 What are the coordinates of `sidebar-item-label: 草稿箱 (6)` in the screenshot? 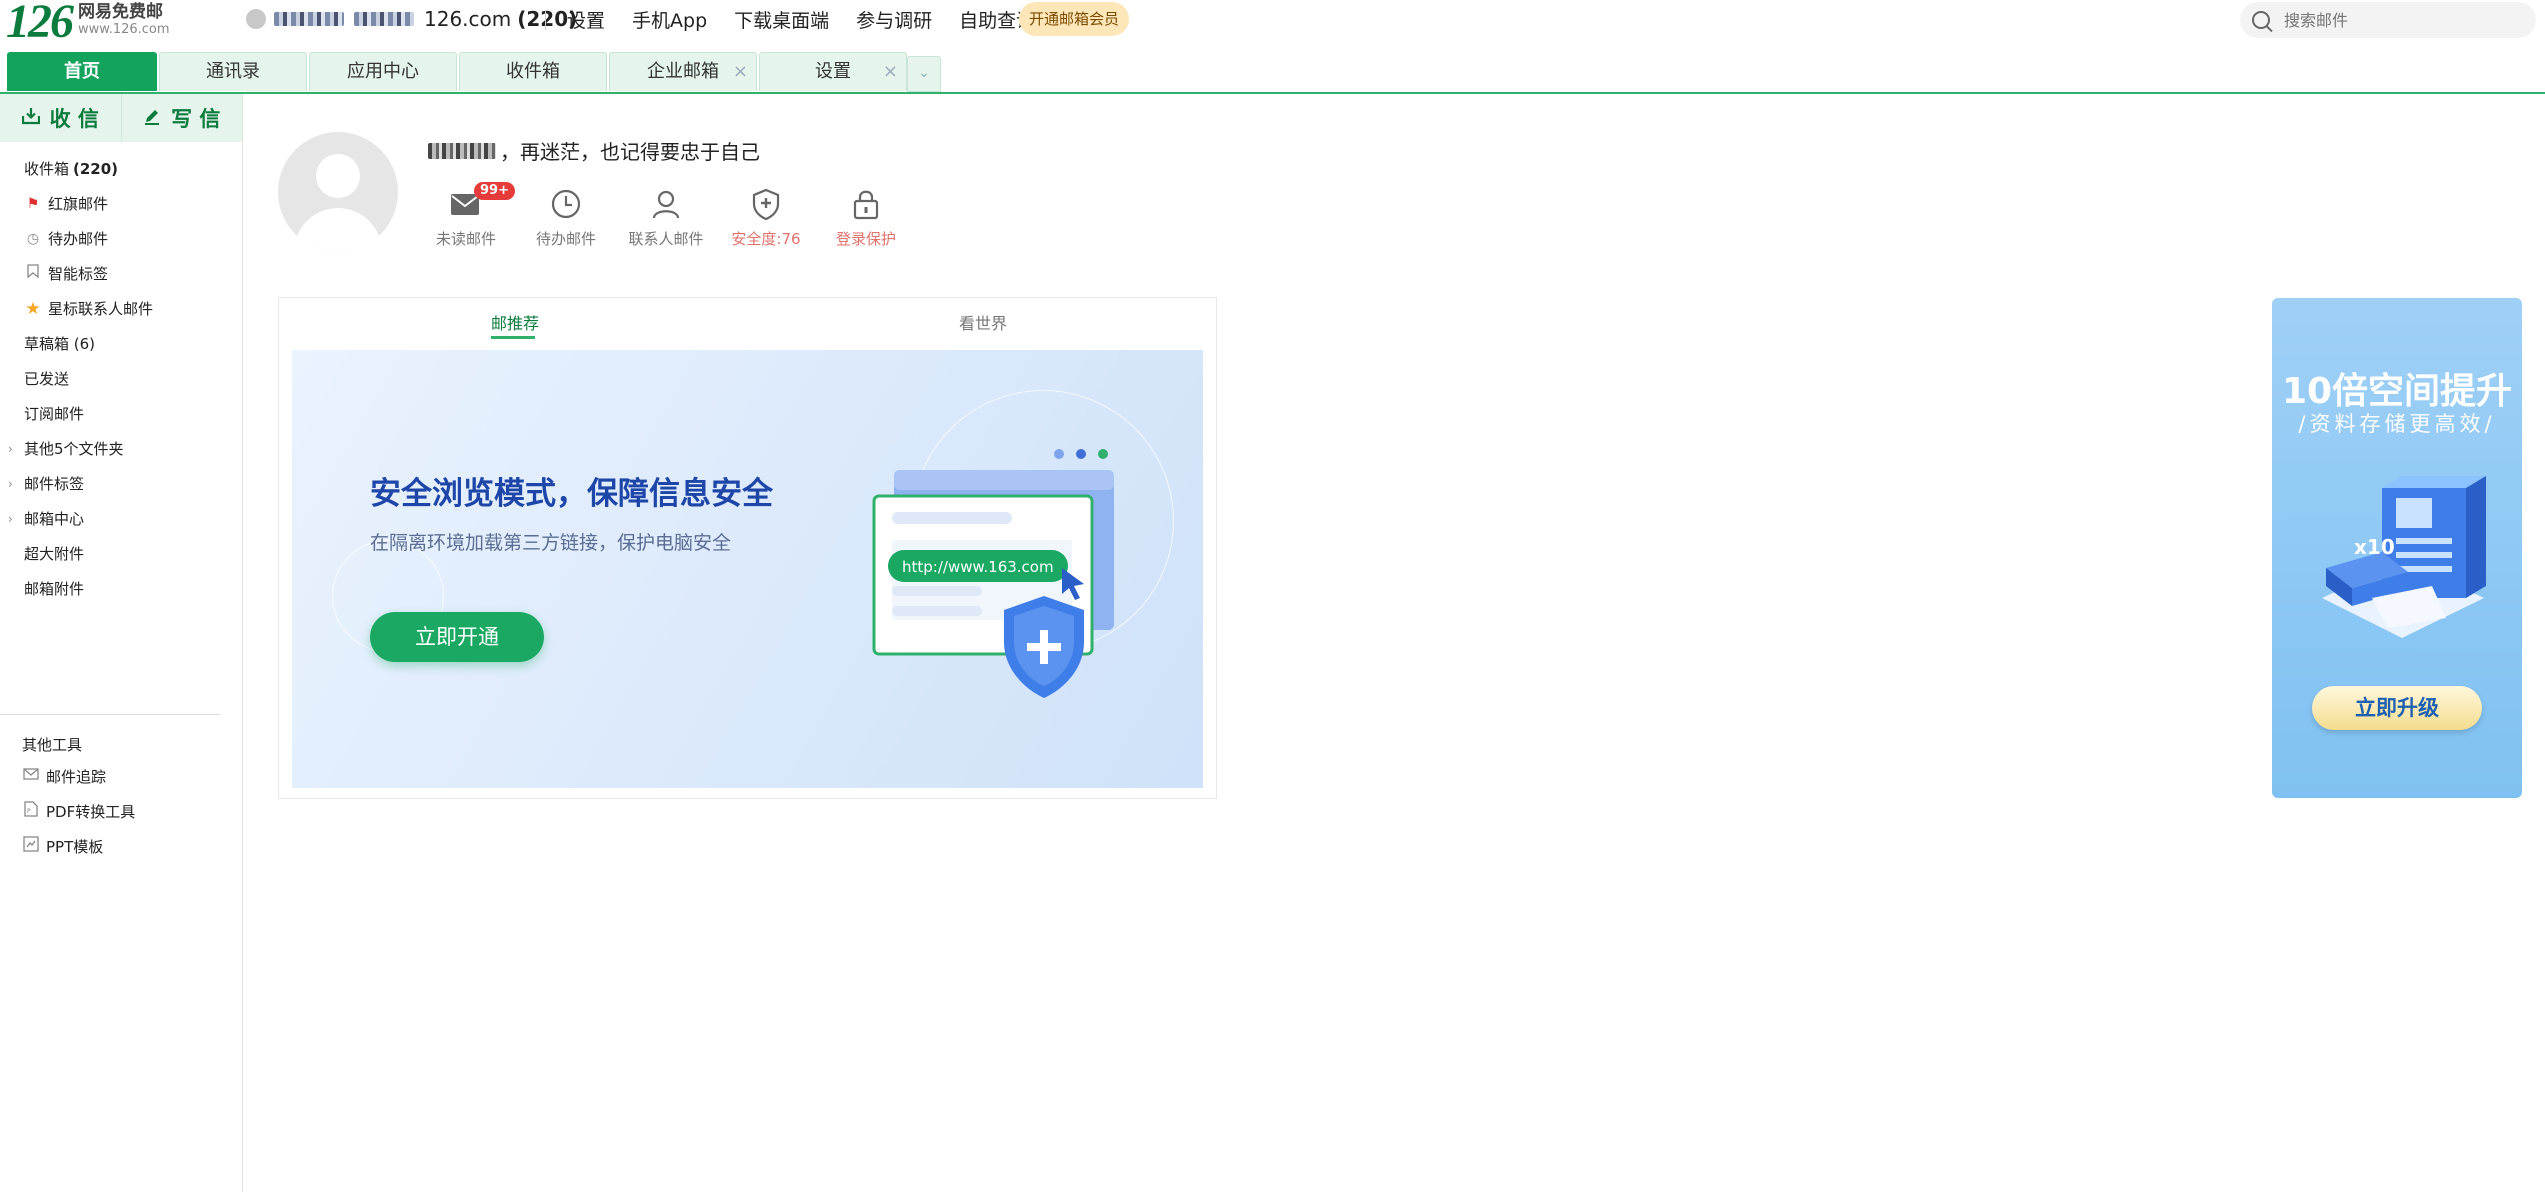 It's located at (60, 344).